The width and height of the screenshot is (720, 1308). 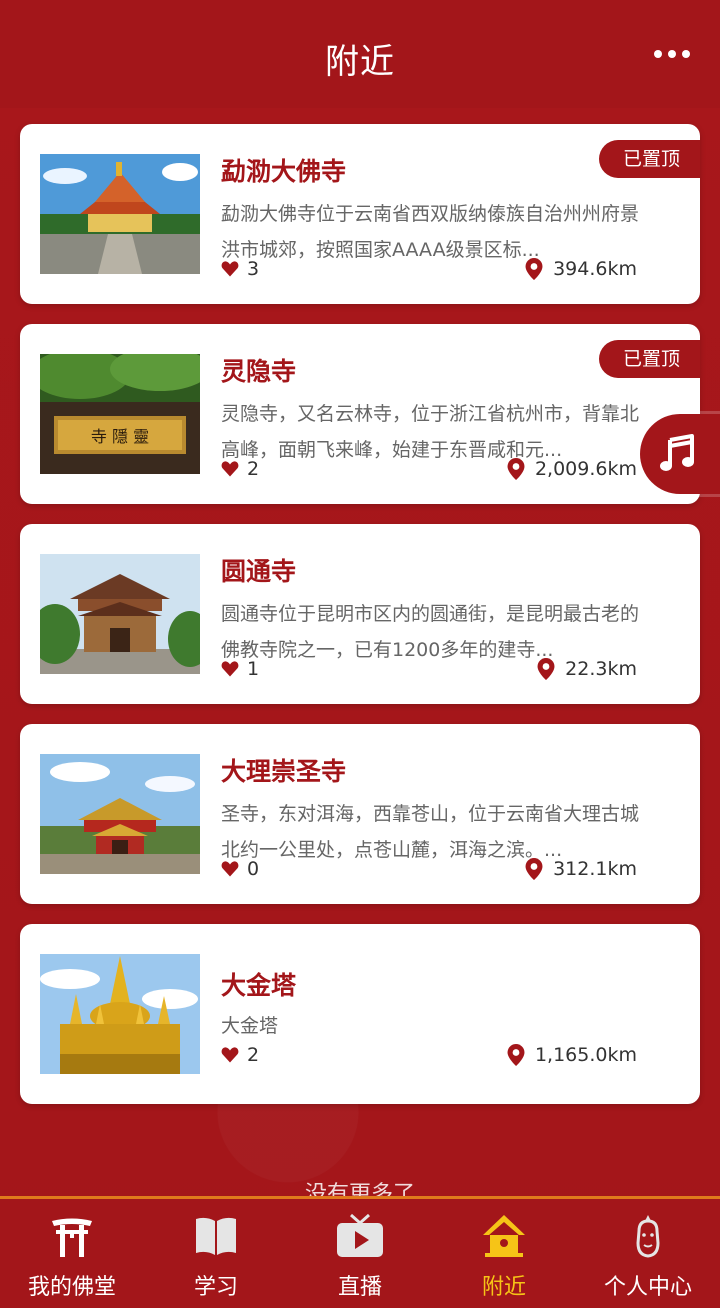 What do you see at coordinates (253, 869) in the screenshot?
I see `likes-count: 0` at bounding box center [253, 869].